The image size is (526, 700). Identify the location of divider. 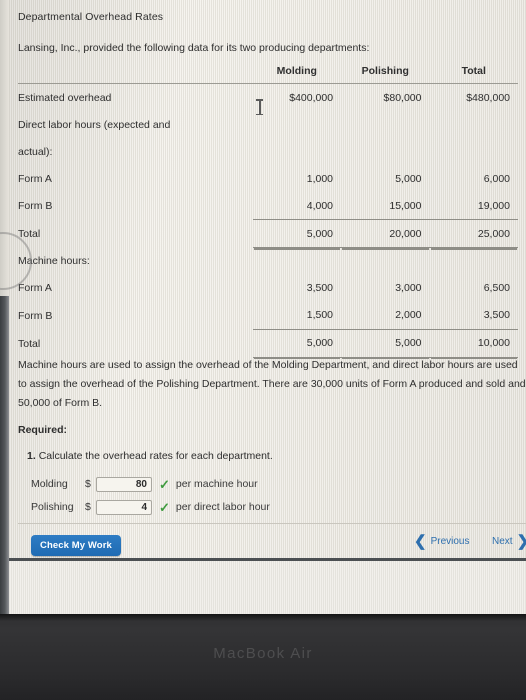
(272, 523).